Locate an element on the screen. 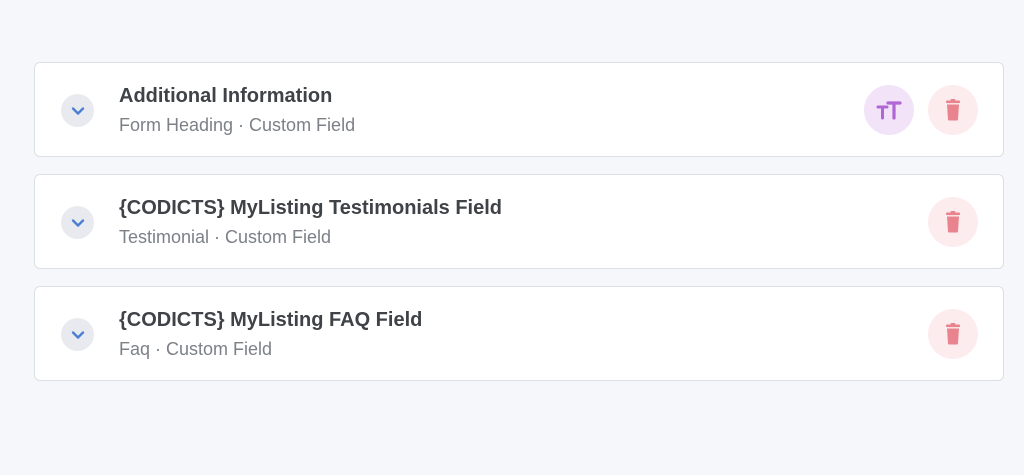 The width and height of the screenshot is (1024, 475). field-title: Additional Information is located at coordinates (226, 96).